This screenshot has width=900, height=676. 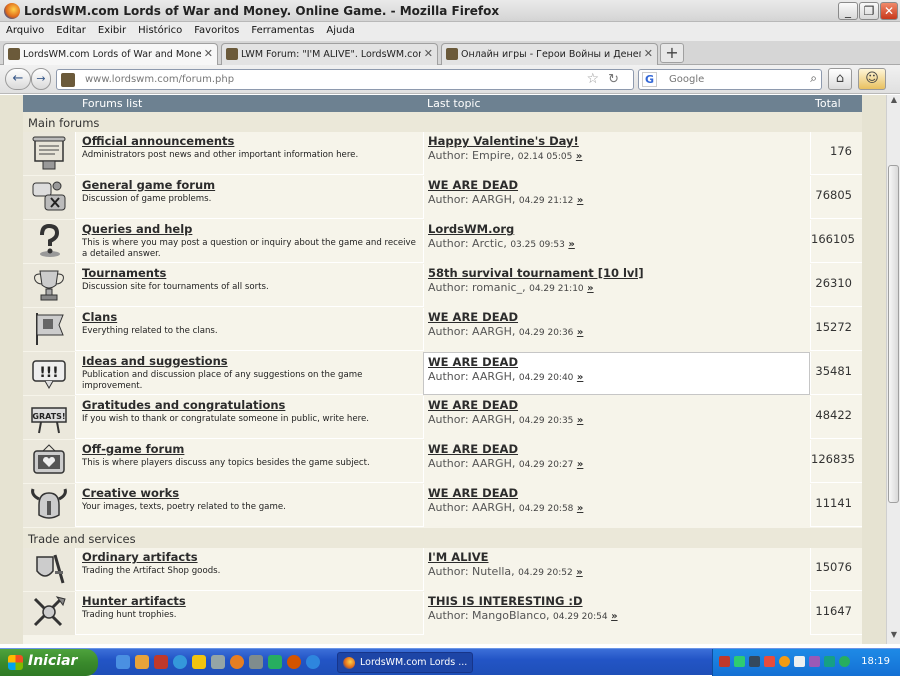 I want to click on forum-title-link: Creative works, so click(x=130, y=493).